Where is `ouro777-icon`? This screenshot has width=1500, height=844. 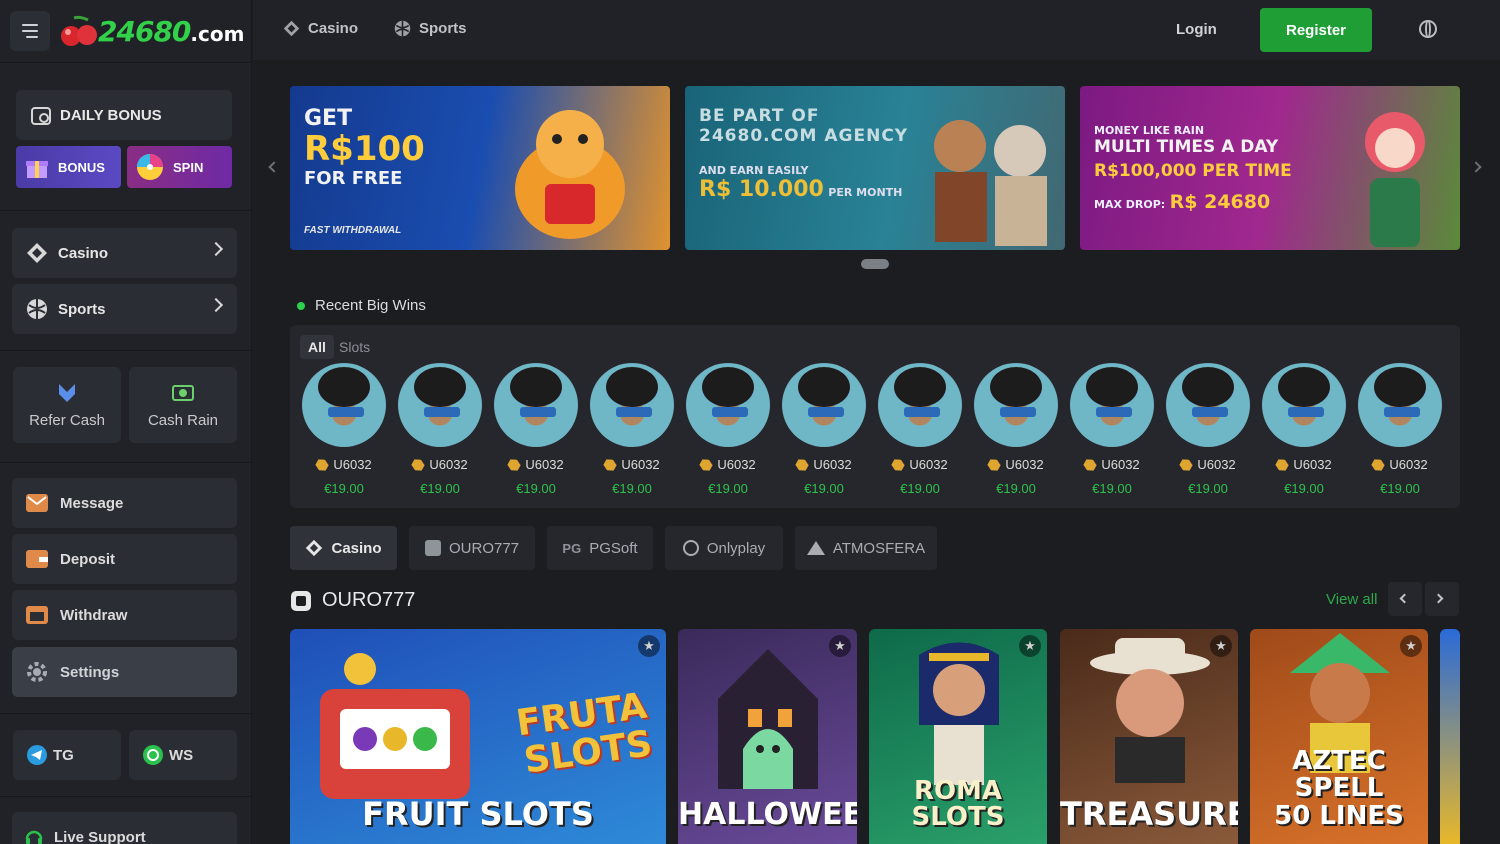
ouro777-icon is located at coordinates (432, 548).